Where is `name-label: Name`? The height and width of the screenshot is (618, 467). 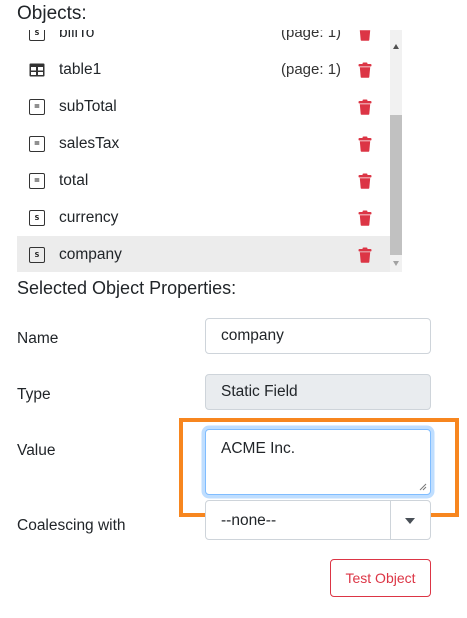
name-label: Name is located at coordinates (38, 338).